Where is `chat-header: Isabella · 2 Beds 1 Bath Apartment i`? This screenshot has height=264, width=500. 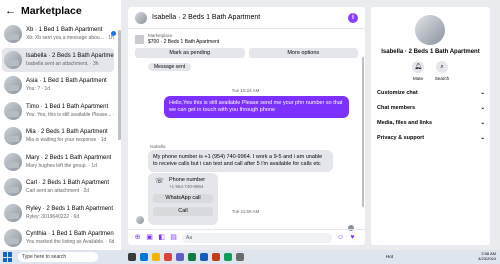 chat-header: Isabella · 2 Beds 1 Bath Apartment i is located at coordinates (246, 18).